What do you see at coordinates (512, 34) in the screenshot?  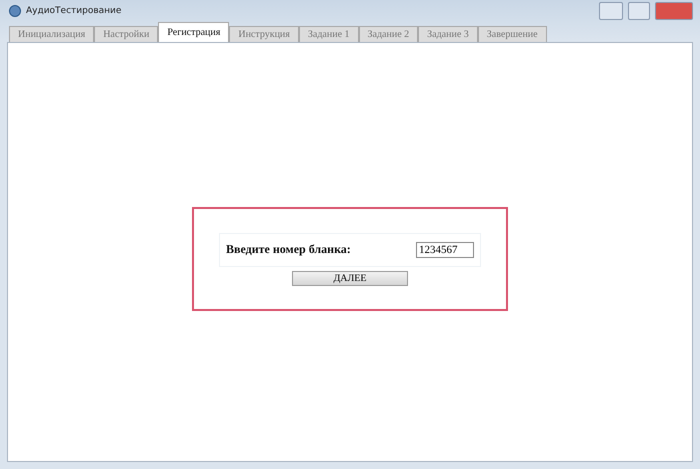 I see `tab: Завершение` at bounding box center [512, 34].